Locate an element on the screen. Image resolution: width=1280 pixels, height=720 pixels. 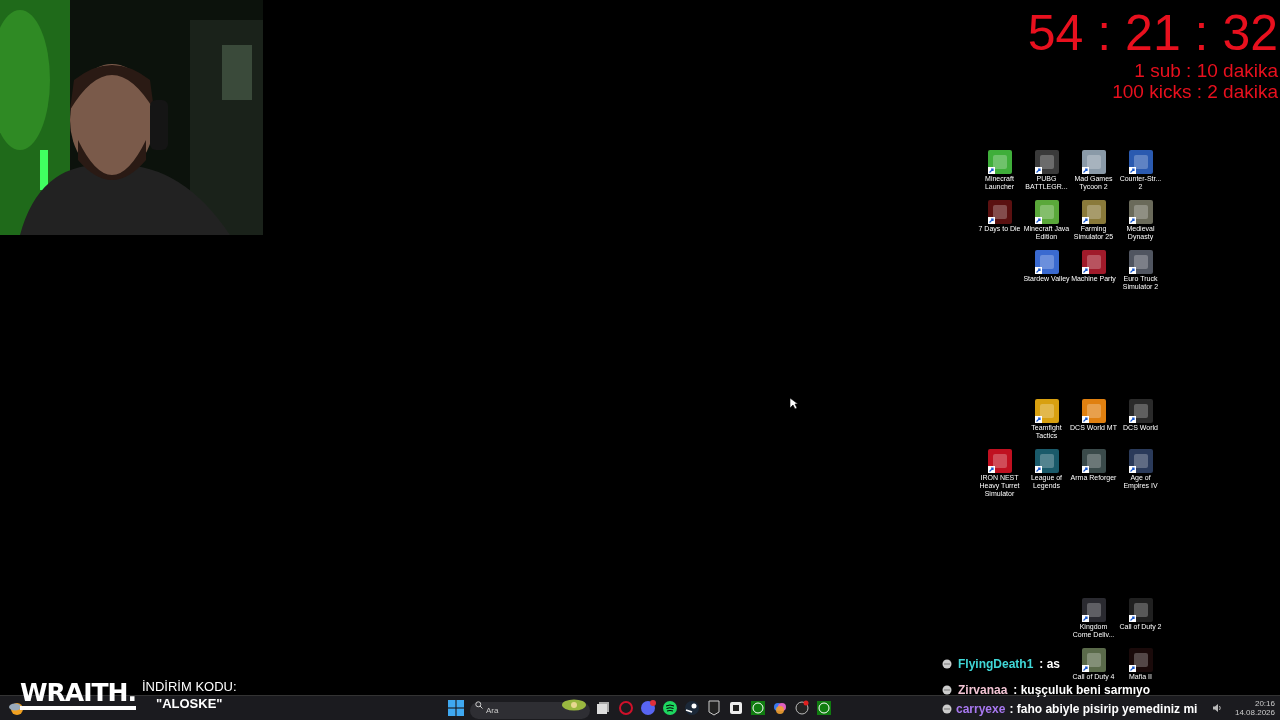
countdown-timer: 54 : 21 : 32 is located at coordinates (1152, 33).